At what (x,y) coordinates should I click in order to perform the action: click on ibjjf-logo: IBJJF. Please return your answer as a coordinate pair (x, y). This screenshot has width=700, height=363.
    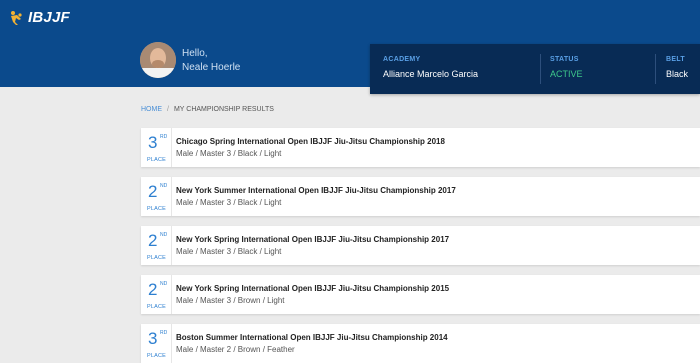
    Looking at the image, I should click on (39, 17).